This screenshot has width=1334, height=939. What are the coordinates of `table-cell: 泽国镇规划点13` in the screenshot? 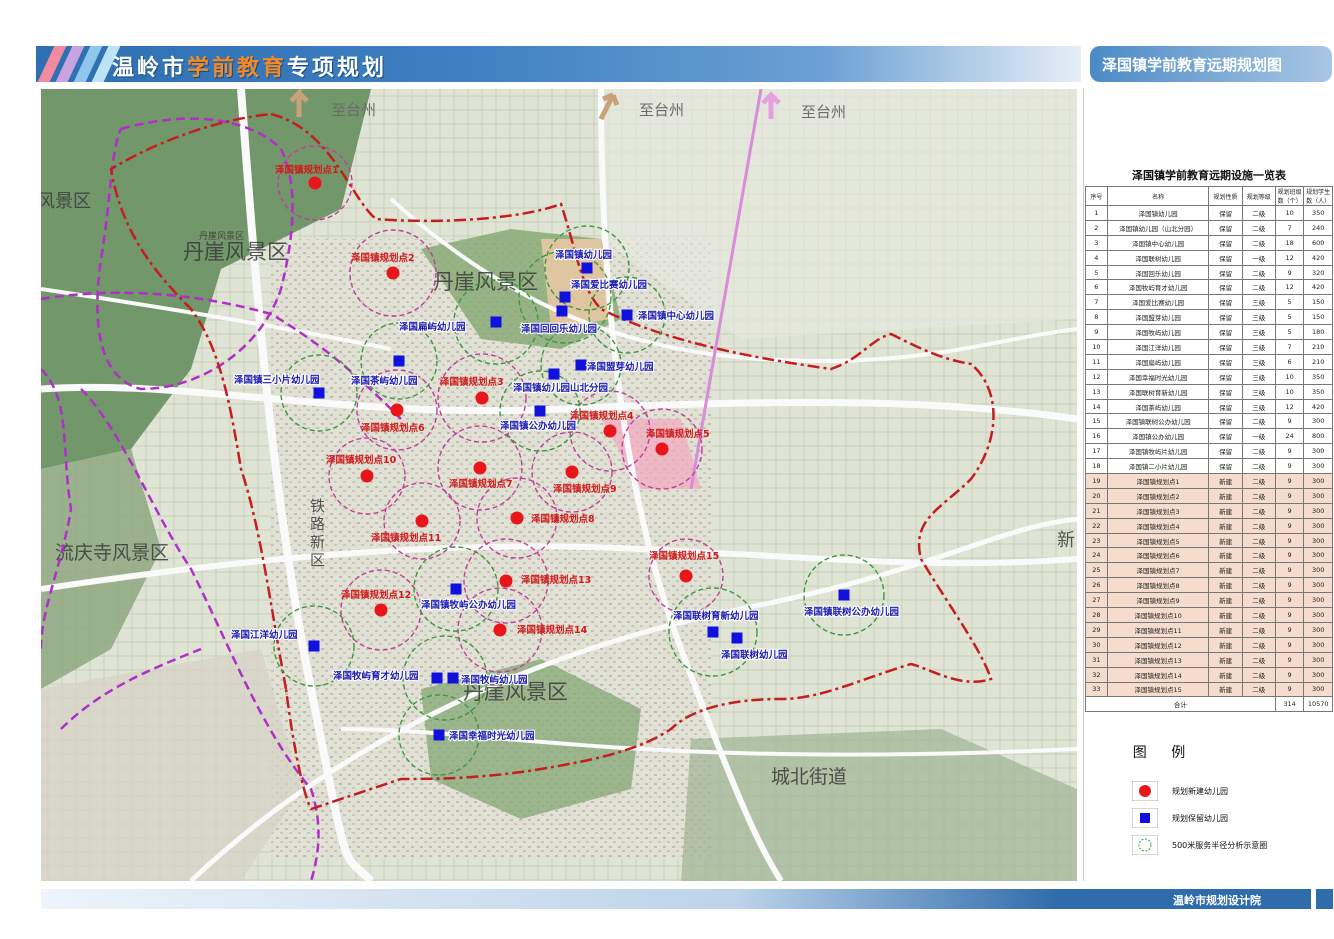 It's located at (1158, 659).